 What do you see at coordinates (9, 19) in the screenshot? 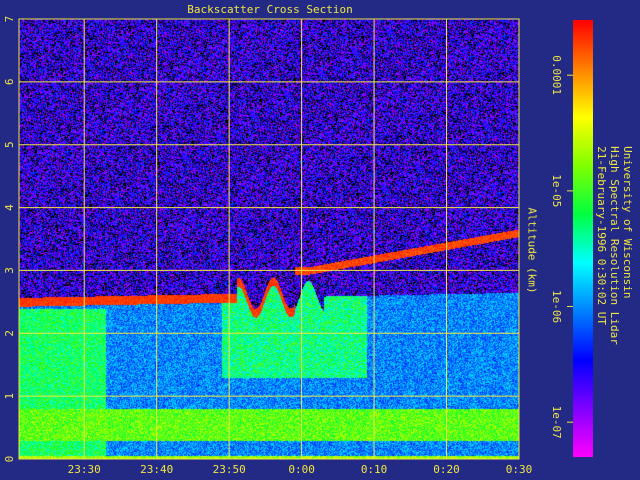
I see `y-tick-label: 7` at bounding box center [9, 19].